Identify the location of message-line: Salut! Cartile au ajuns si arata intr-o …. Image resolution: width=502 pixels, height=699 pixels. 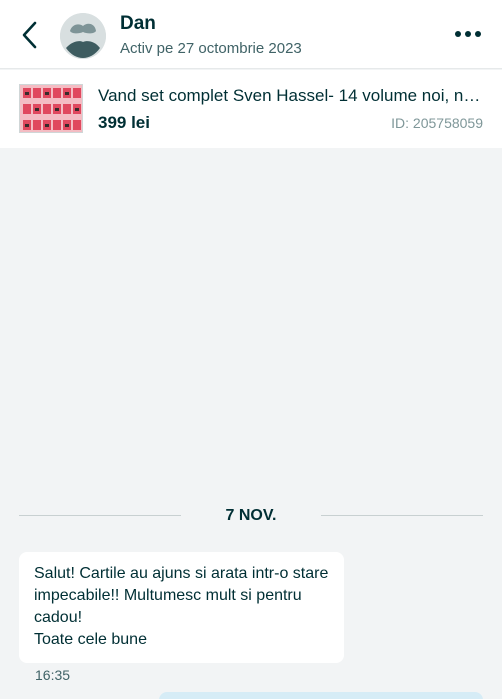
(181, 573).